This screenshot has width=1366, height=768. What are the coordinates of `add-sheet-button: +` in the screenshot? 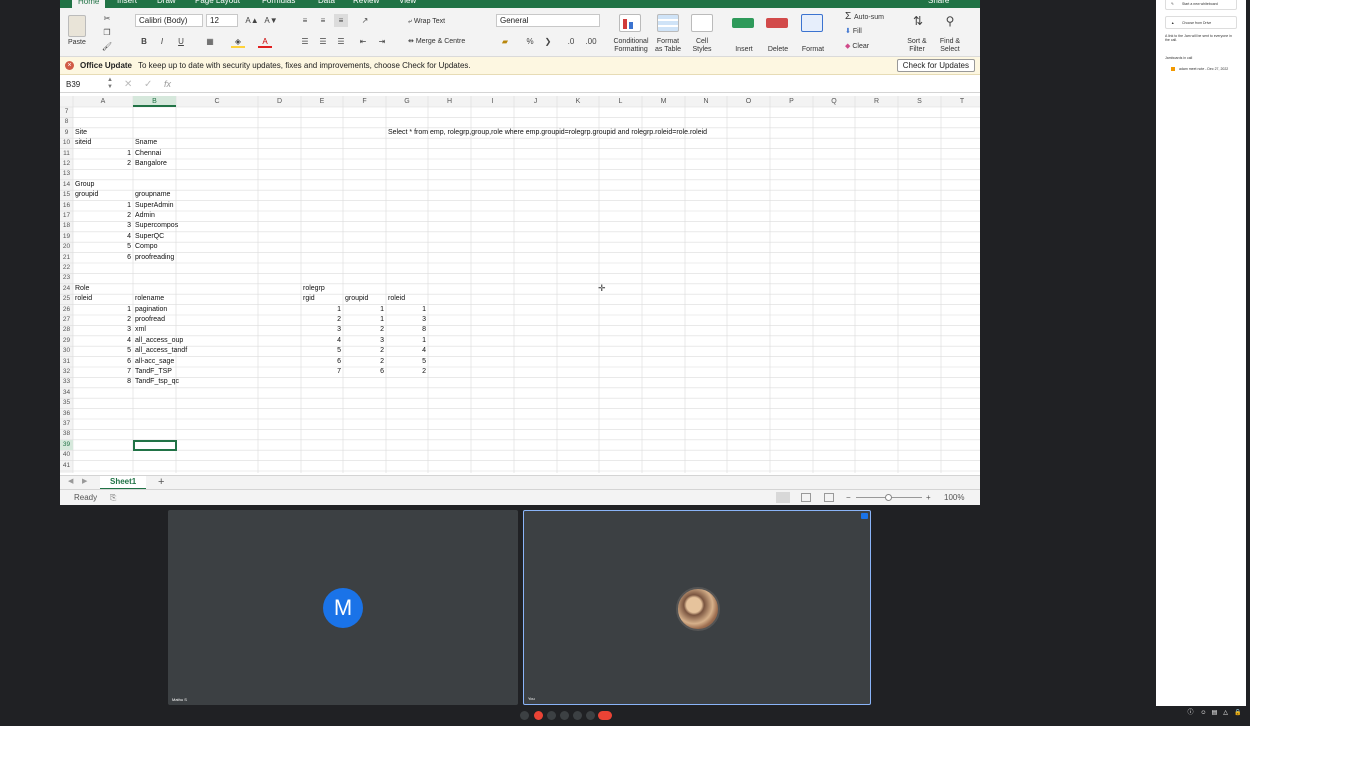 It's located at (161, 482).